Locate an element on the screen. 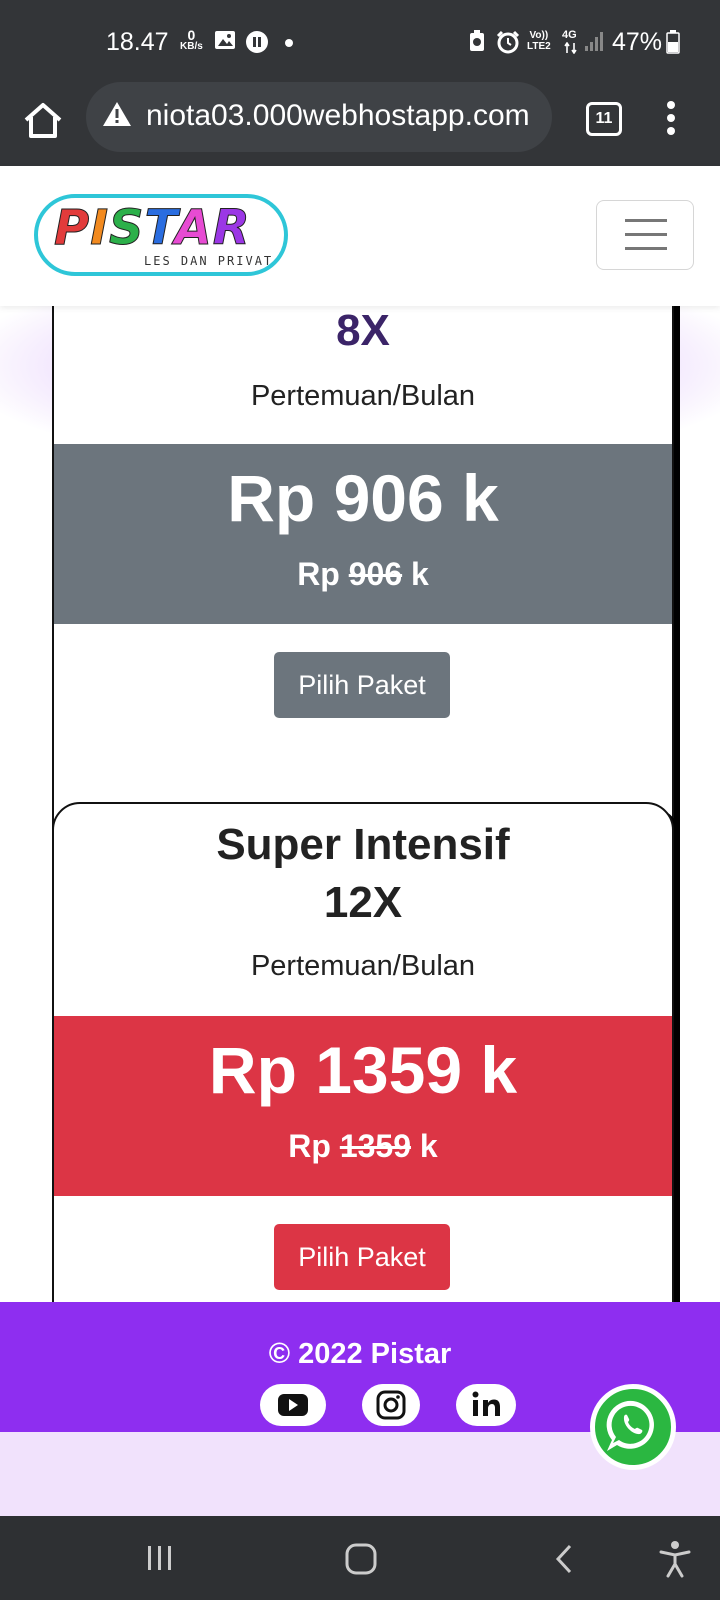  price-main: Rp 906 k is located at coordinates (363, 498).